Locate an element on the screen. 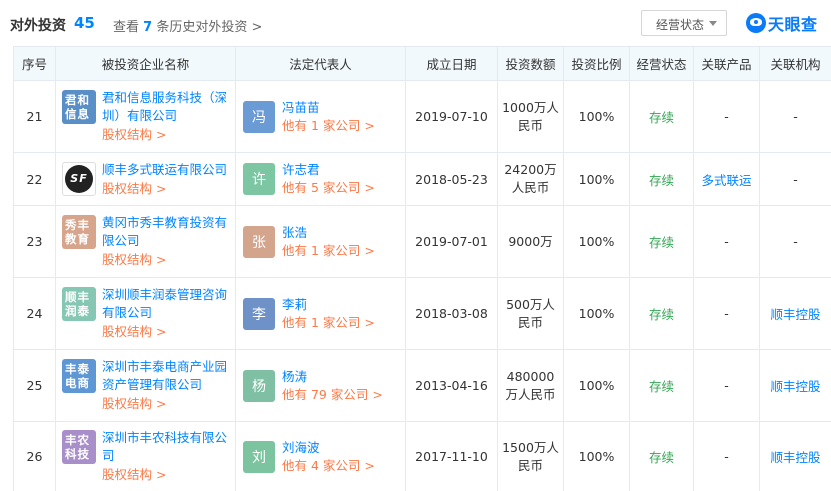  representative-avatar: 刘 is located at coordinates (259, 456).